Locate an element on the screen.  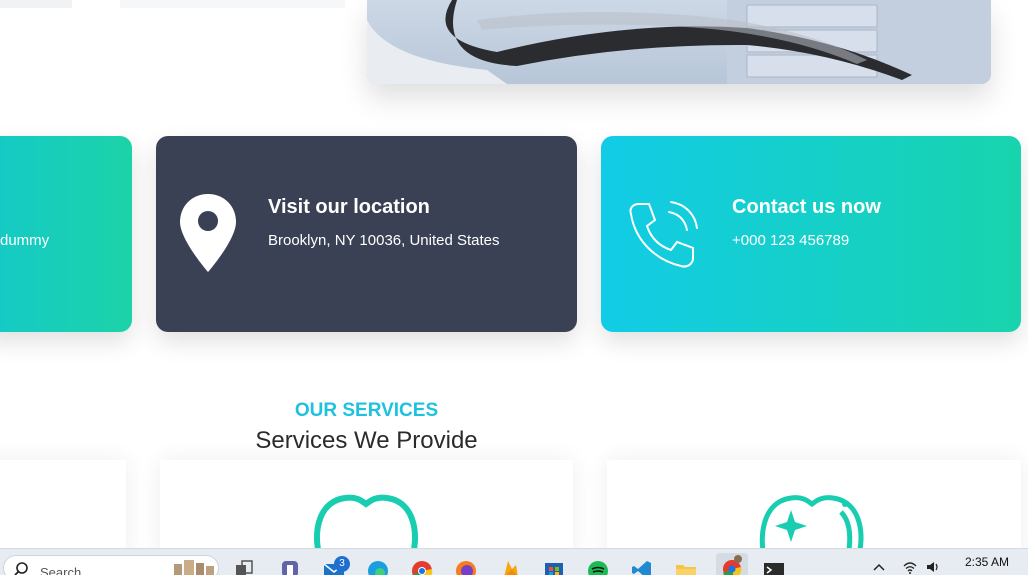
volume-icon is located at coordinates (933, 567).